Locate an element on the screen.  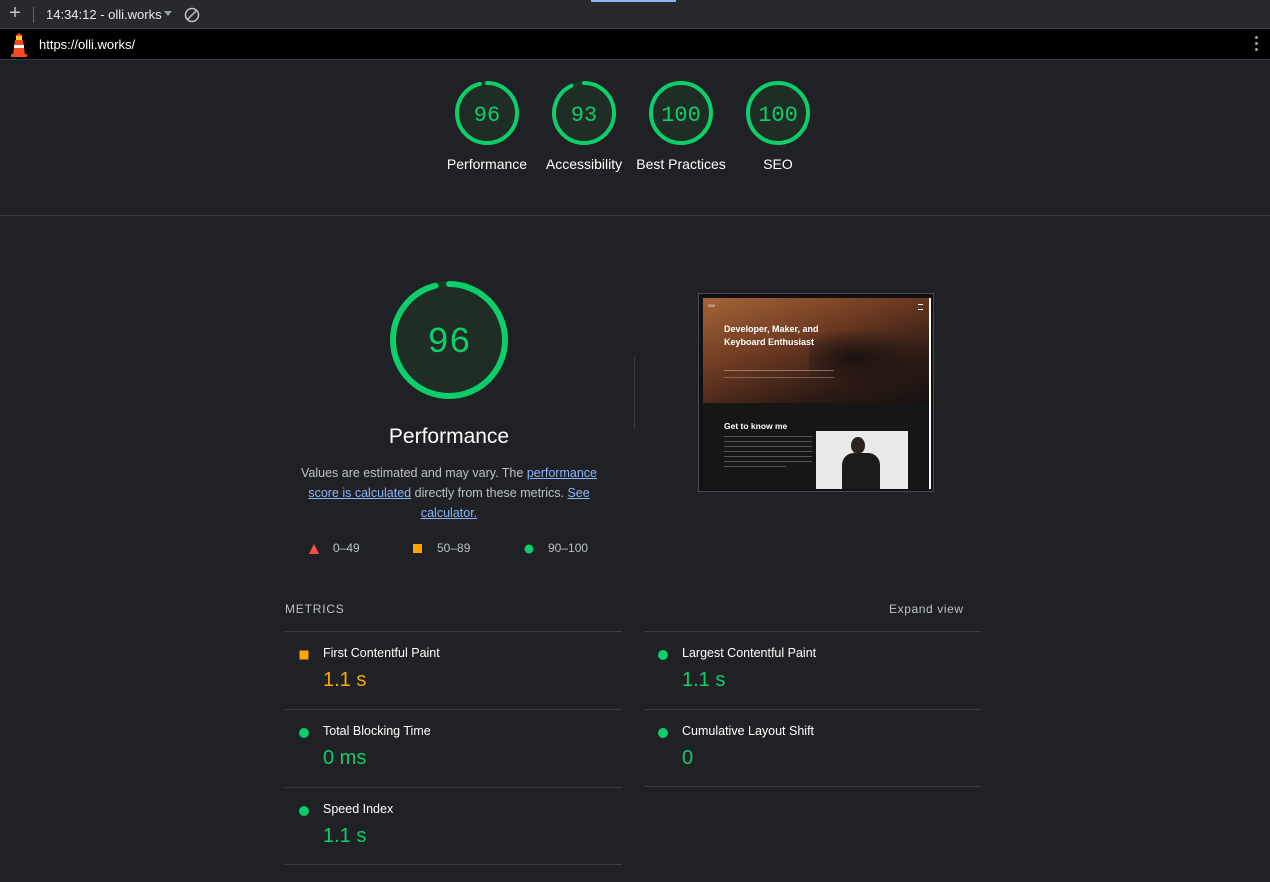
category-gauge-seo: 100 SEO is located at coordinates (778, 127).